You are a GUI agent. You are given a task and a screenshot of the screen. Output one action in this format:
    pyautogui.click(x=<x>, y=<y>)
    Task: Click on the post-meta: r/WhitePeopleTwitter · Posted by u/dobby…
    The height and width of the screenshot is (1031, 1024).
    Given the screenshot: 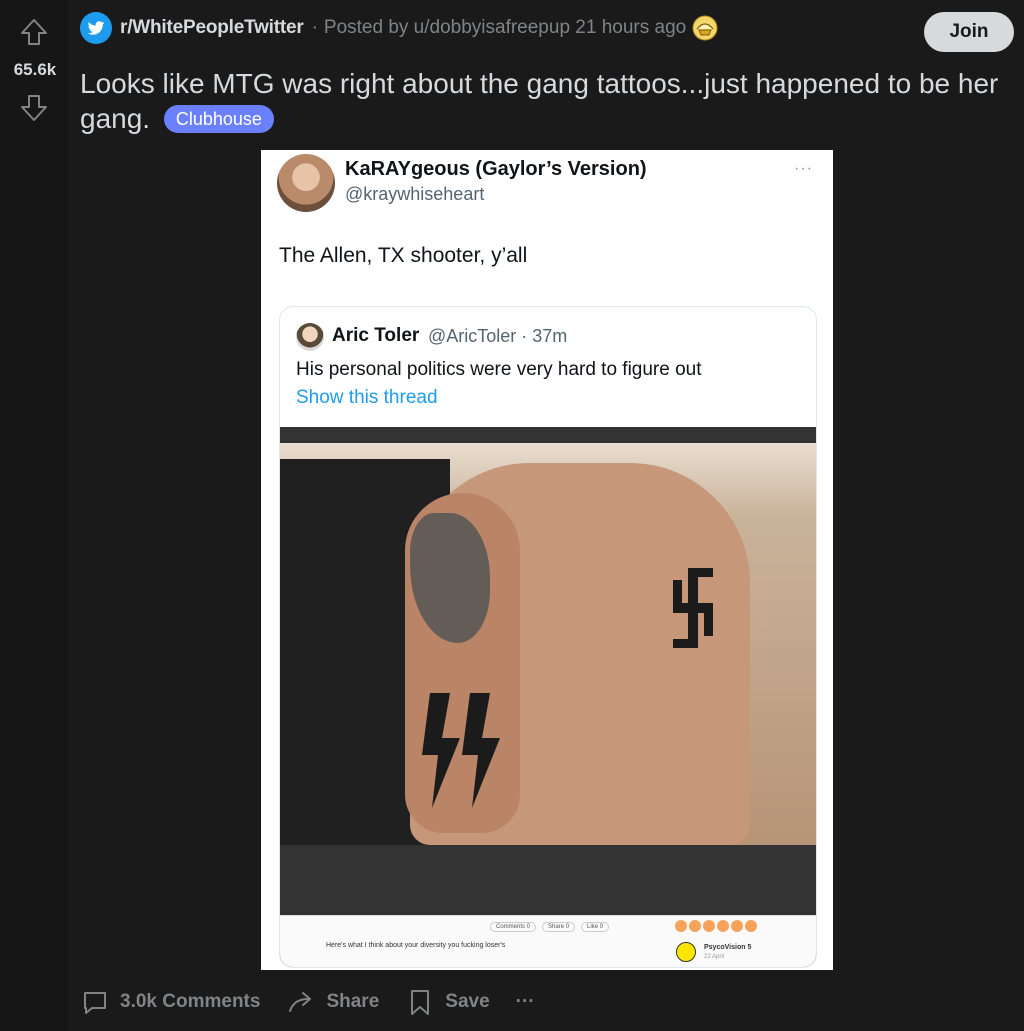 What is the action you would take?
    pyautogui.click(x=399, y=28)
    